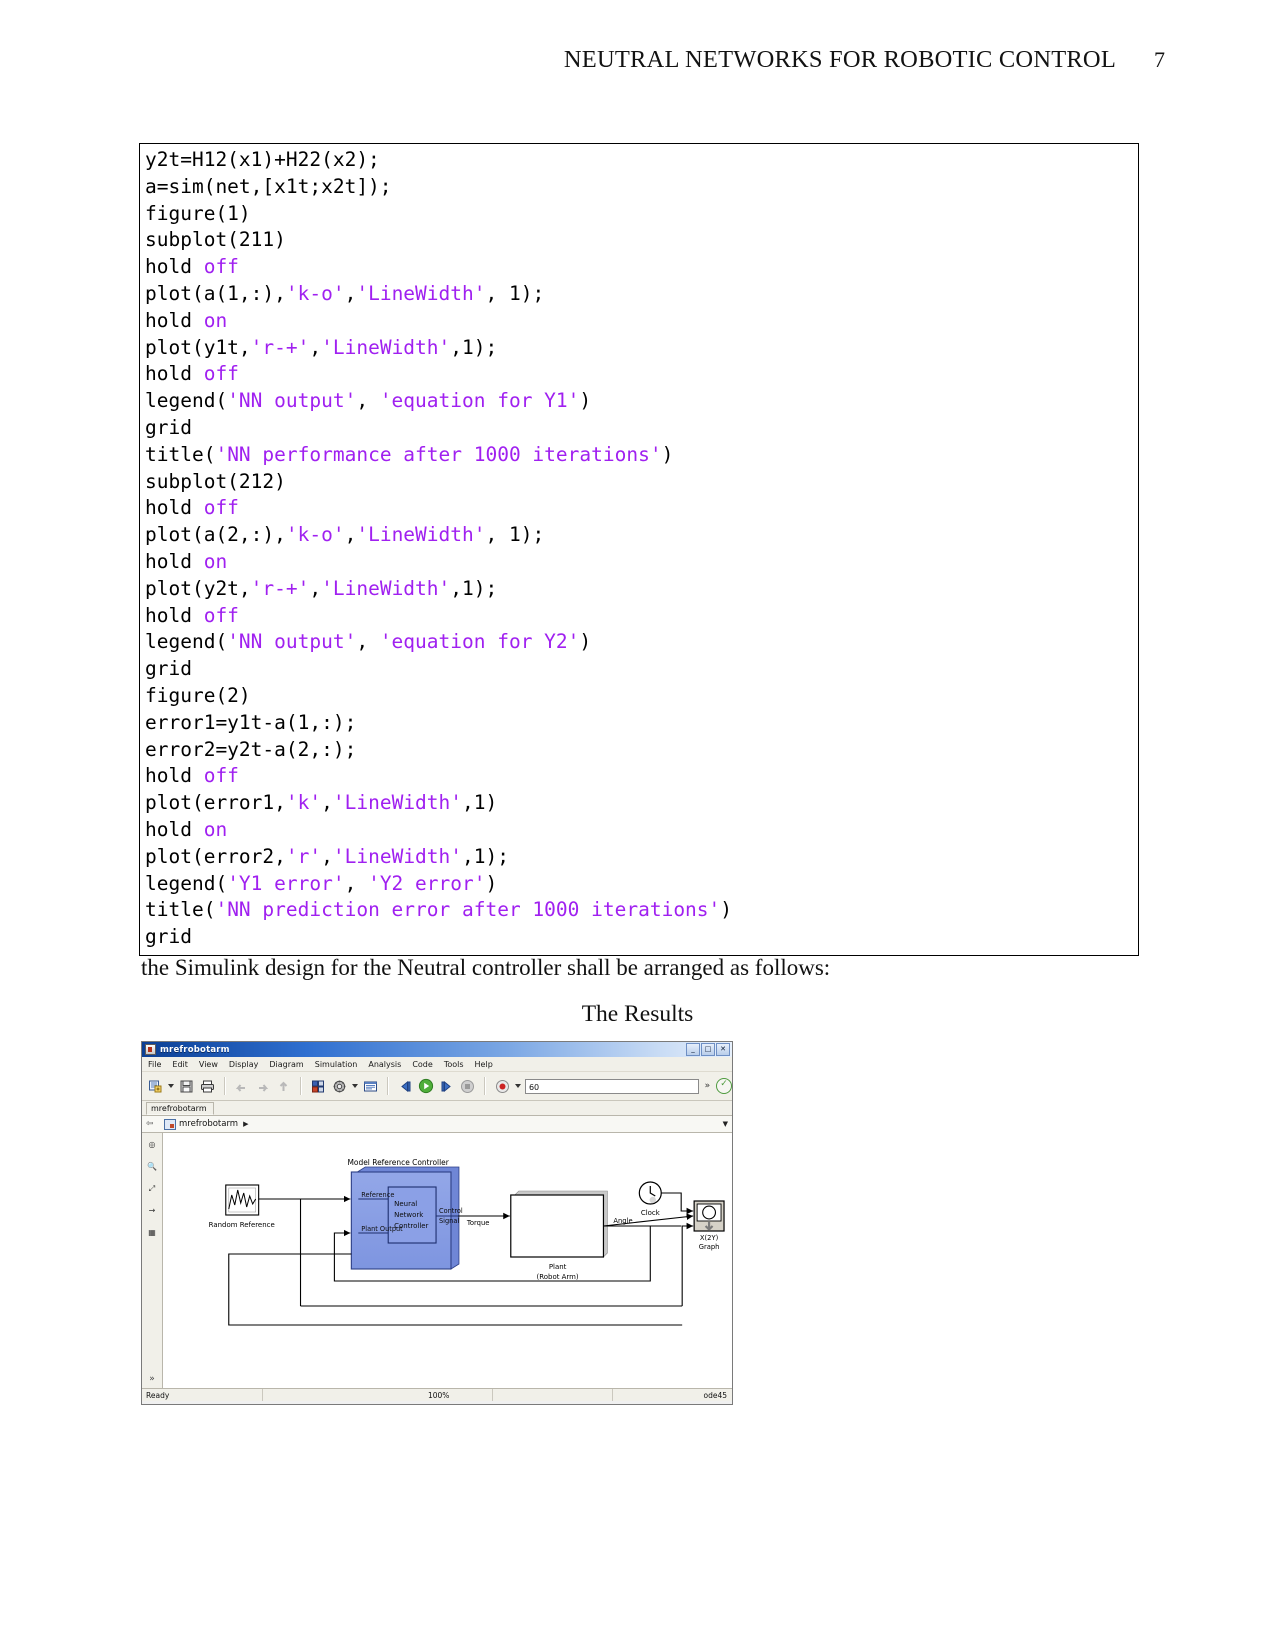  I want to click on breadcrumb-chevron-icon: ▶, so click(246, 1124).